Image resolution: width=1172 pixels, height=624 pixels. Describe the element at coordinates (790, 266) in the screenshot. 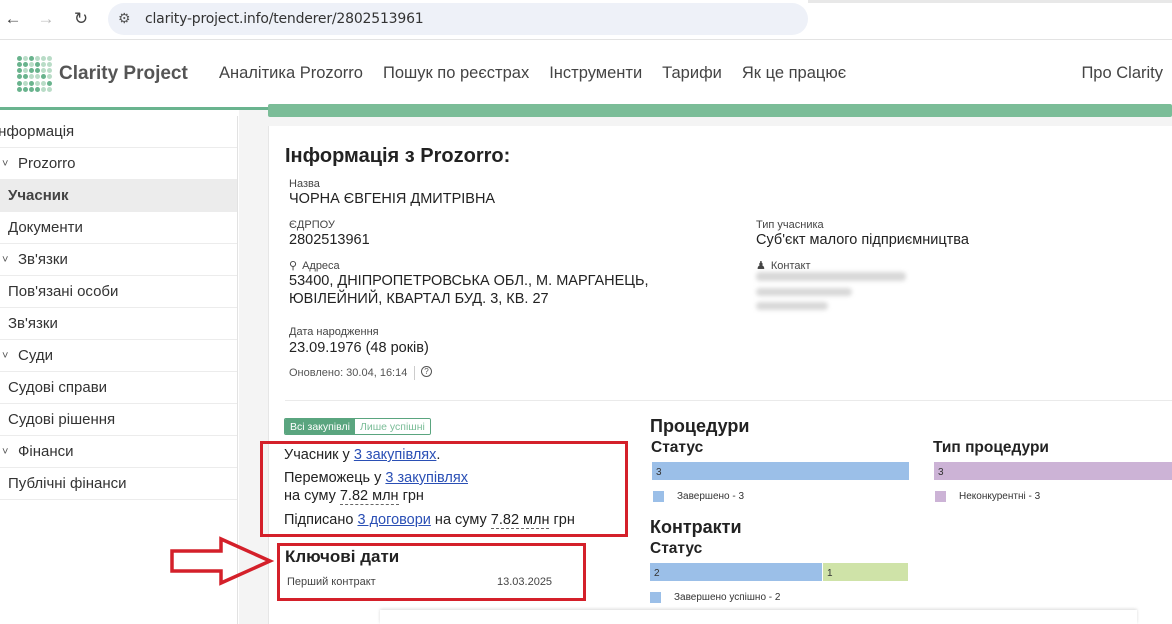

I see `contact-label: Контакт` at that location.